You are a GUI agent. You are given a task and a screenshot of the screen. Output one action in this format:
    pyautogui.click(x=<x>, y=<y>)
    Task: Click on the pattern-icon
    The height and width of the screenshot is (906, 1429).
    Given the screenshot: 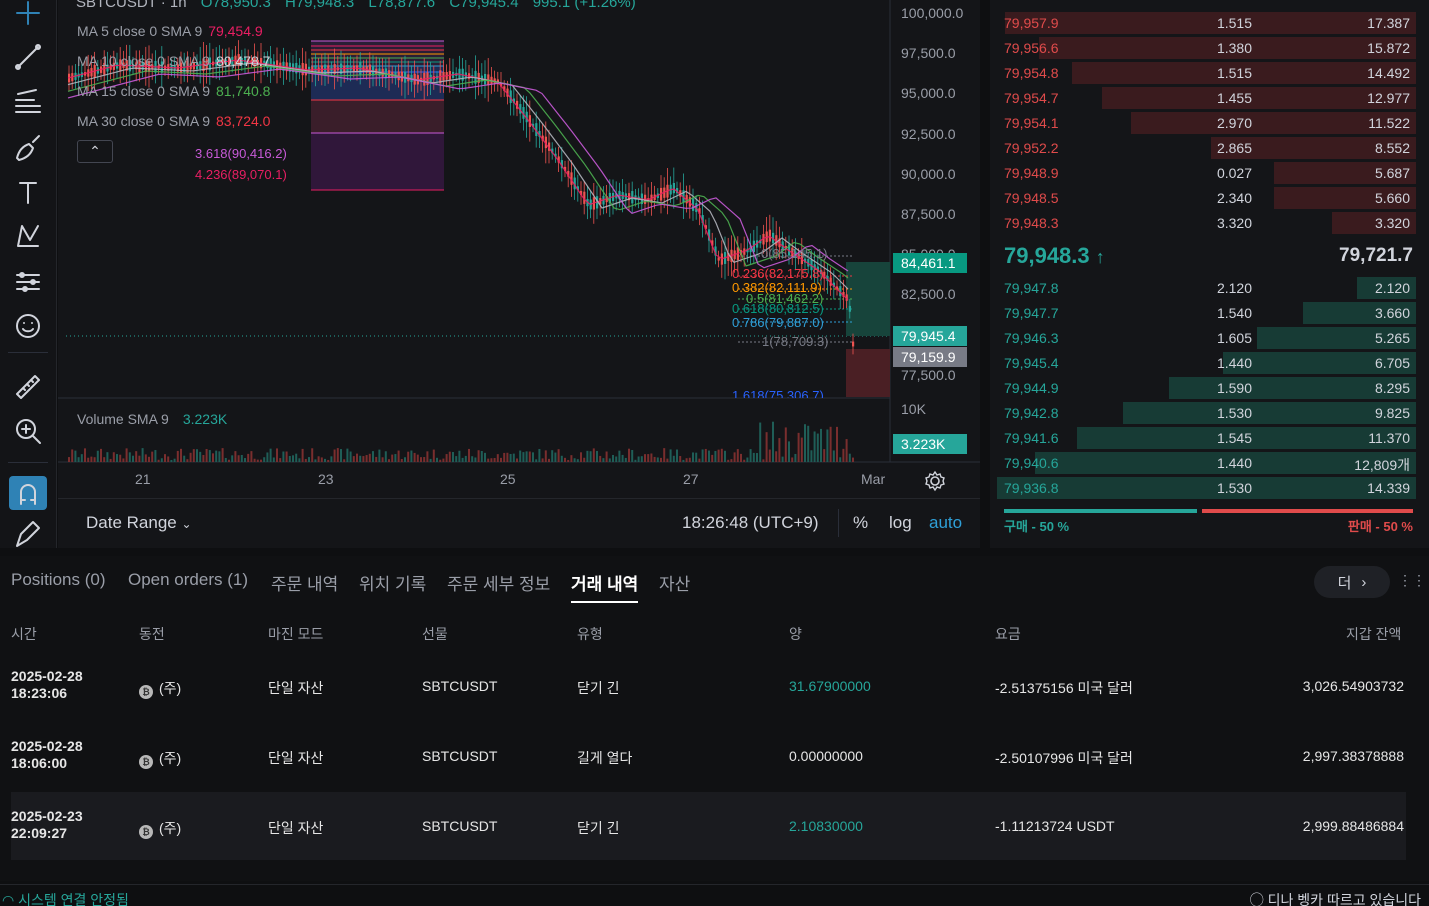 What is the action you would take?
    pyautogui.click(x=28, y=236)
    